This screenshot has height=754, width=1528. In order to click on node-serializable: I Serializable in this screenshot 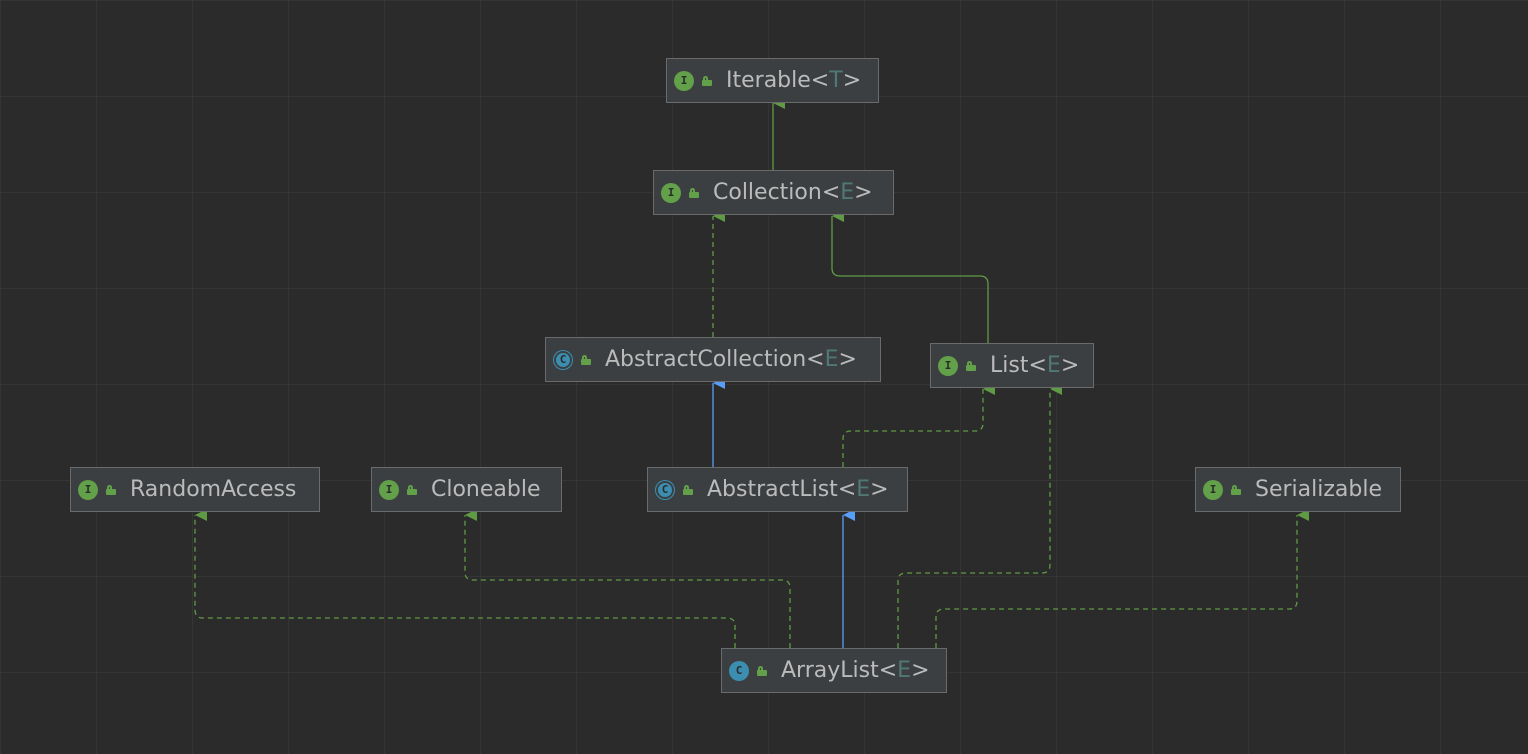, I will do `click(1298, 489)`.